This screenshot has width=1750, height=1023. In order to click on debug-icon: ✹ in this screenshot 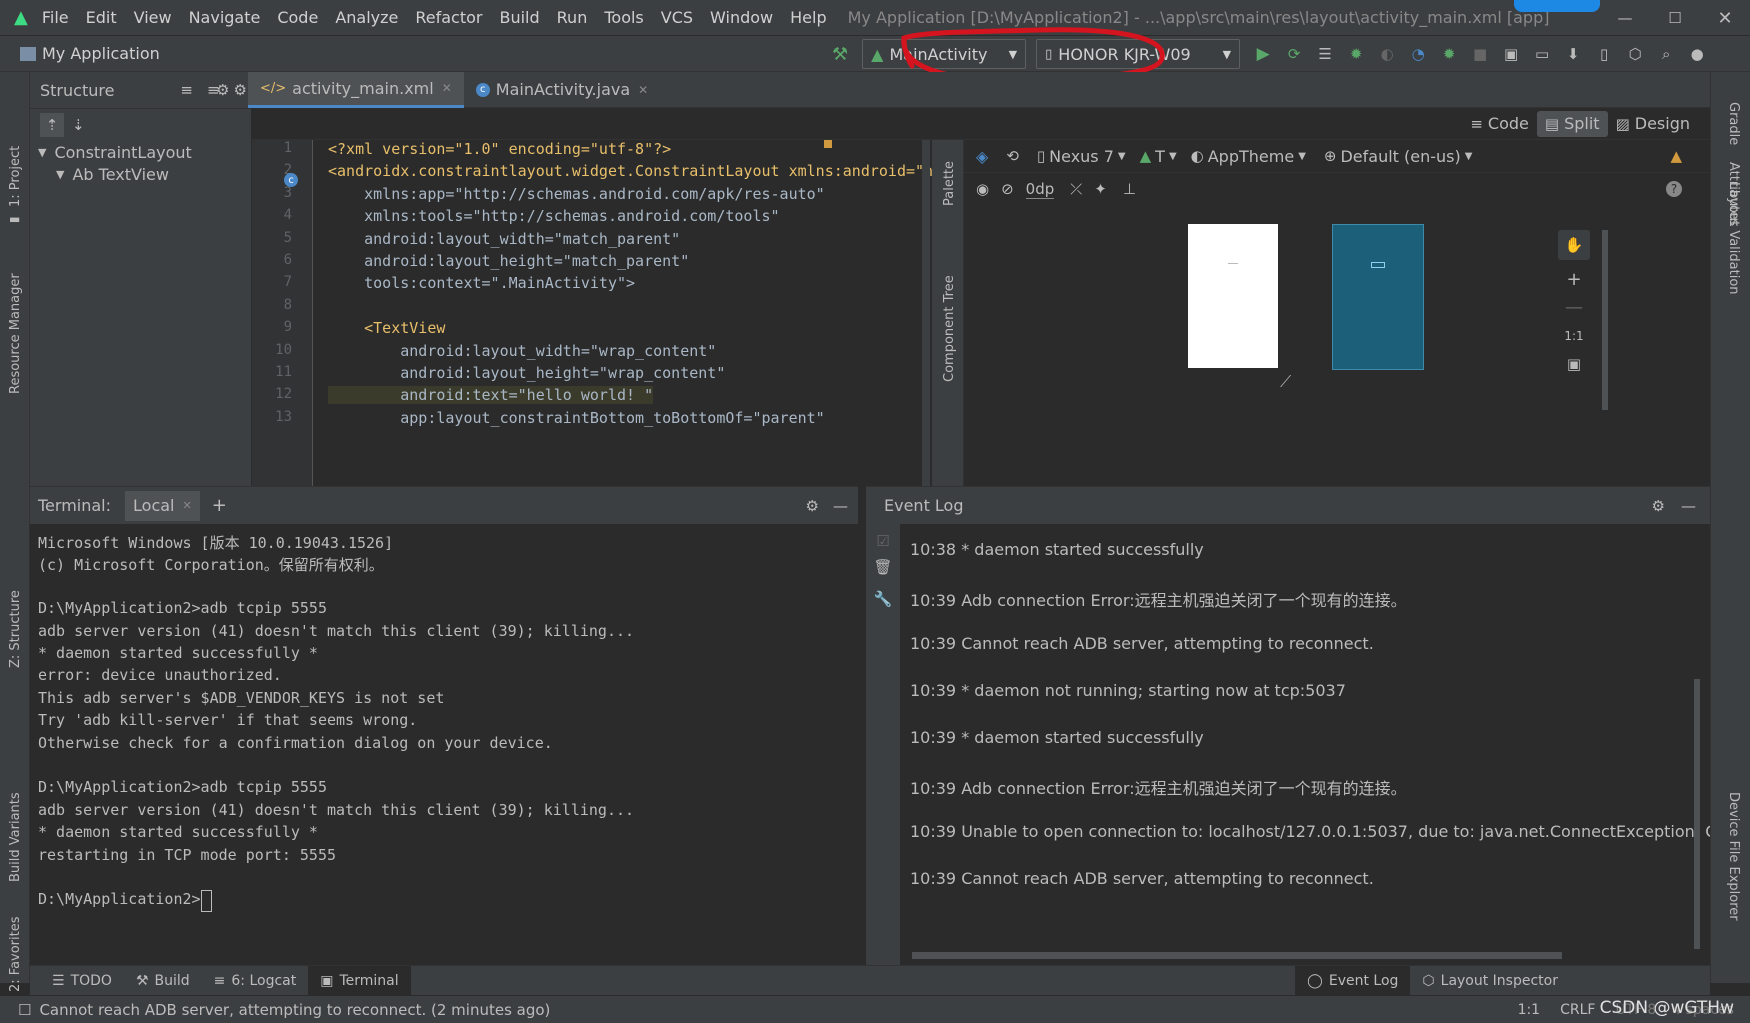, I will do `click(1356, 54)`.